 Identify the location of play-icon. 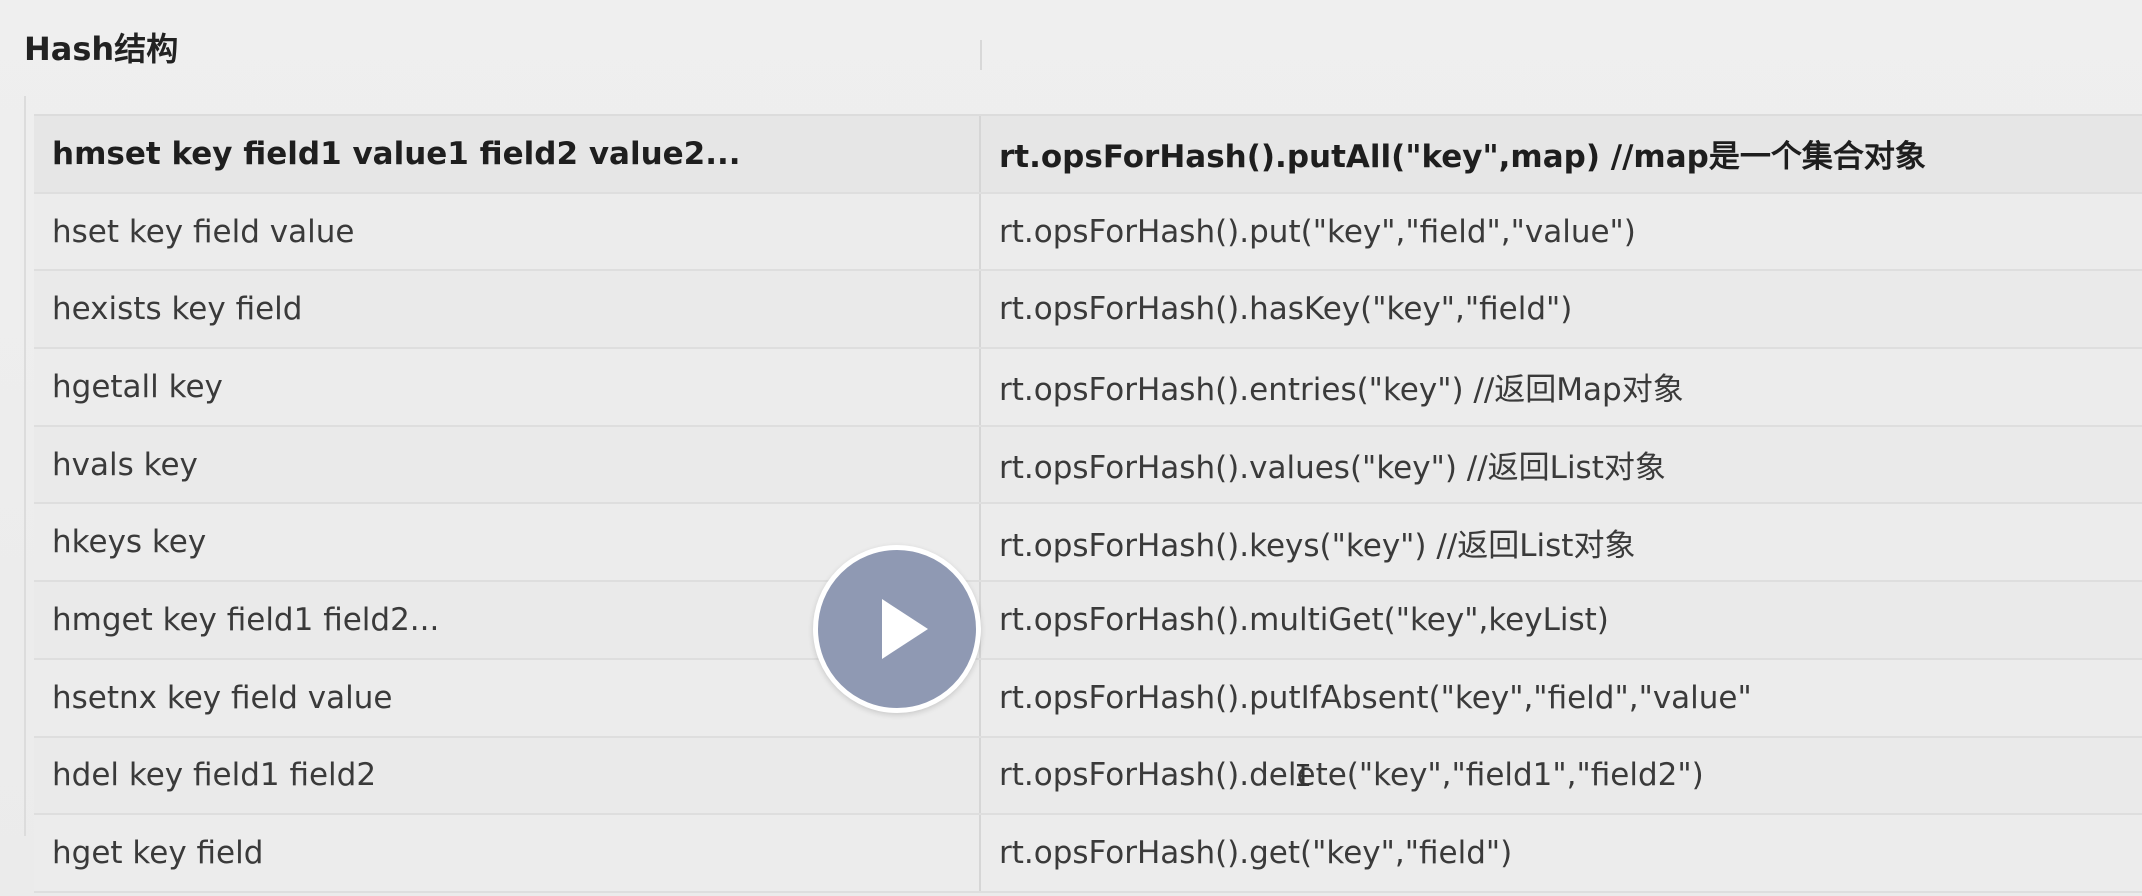
(905, 629).